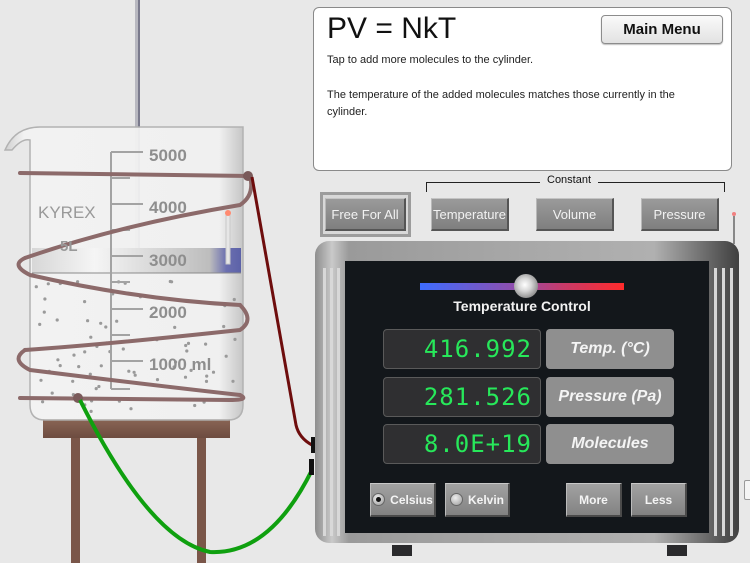  Describe the element at coordinates (659, 500) in the screenshot. I see `less-molecules-button: Less` at that location.